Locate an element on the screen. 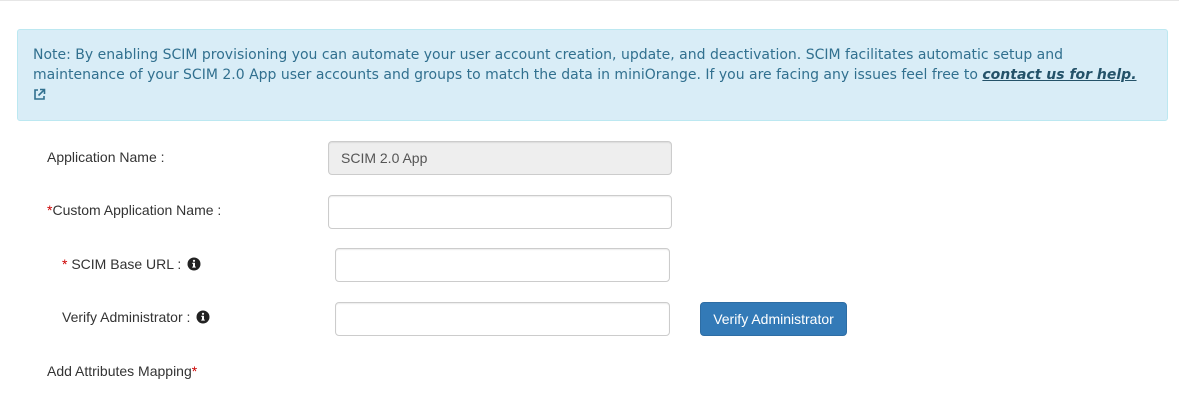 The width and height of the screenshot is (1179, 393). add-attributes-mapping-label: Add Attributes Mapping* is located at coordinates (122, 371).